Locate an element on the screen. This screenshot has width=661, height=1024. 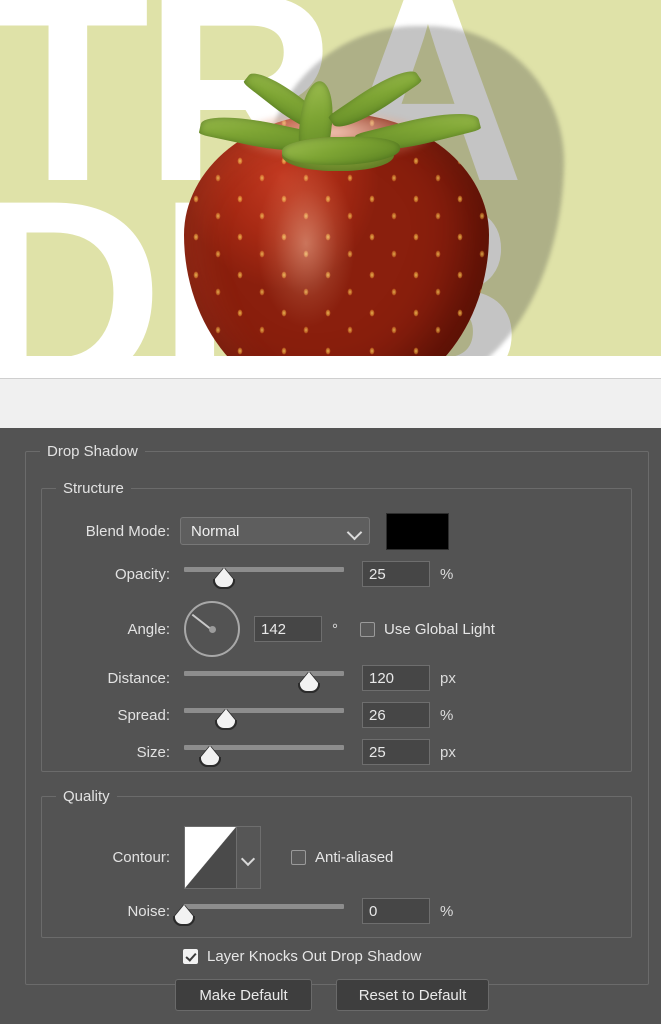
reset-to-default-button: Reset to Default is located at coordinates (412, 995).